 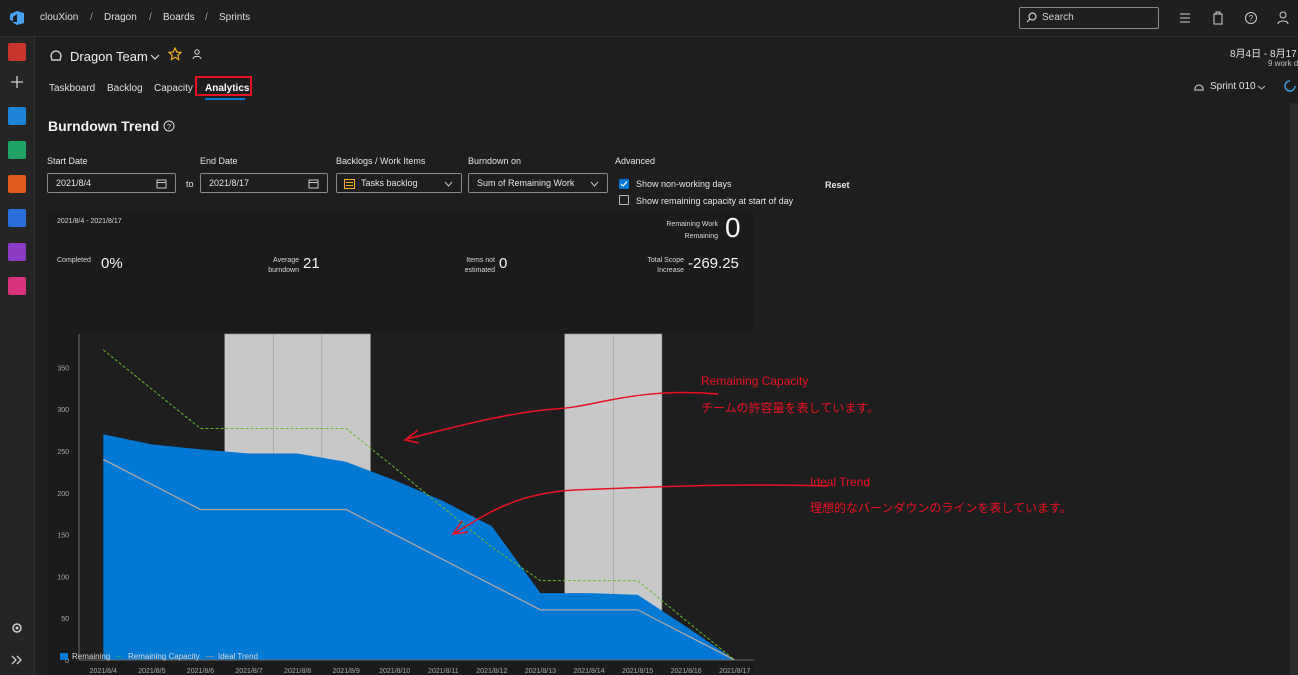 What do you see at coordinates (17, 184) in the screenshot?
I see `repos-icon` at bounding box center [17, 184].